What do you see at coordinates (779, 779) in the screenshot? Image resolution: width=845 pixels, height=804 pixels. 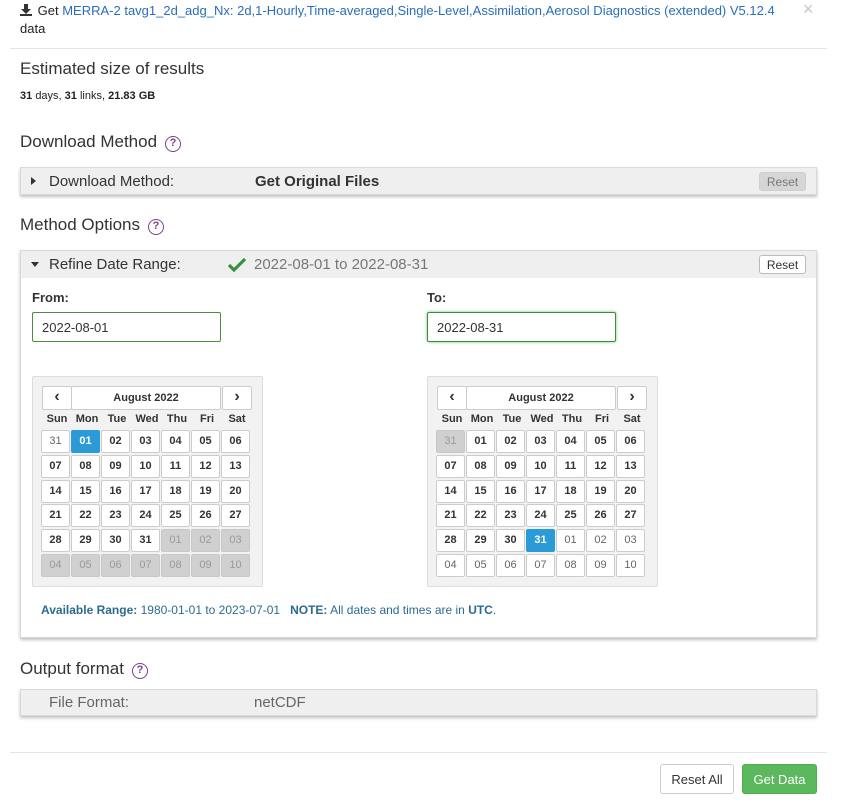 I see `get-data-button: Get Data` at bounding box center [779, 779].